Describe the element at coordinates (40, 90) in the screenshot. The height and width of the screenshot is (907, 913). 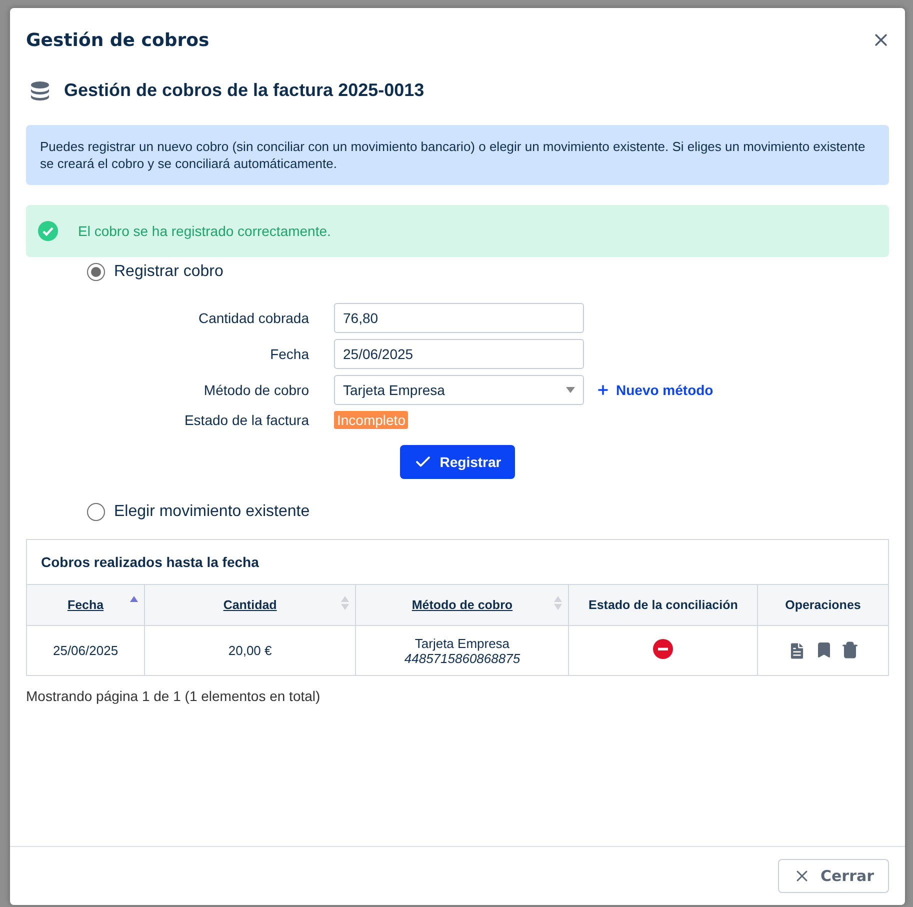
I see `database-icon` at that location.